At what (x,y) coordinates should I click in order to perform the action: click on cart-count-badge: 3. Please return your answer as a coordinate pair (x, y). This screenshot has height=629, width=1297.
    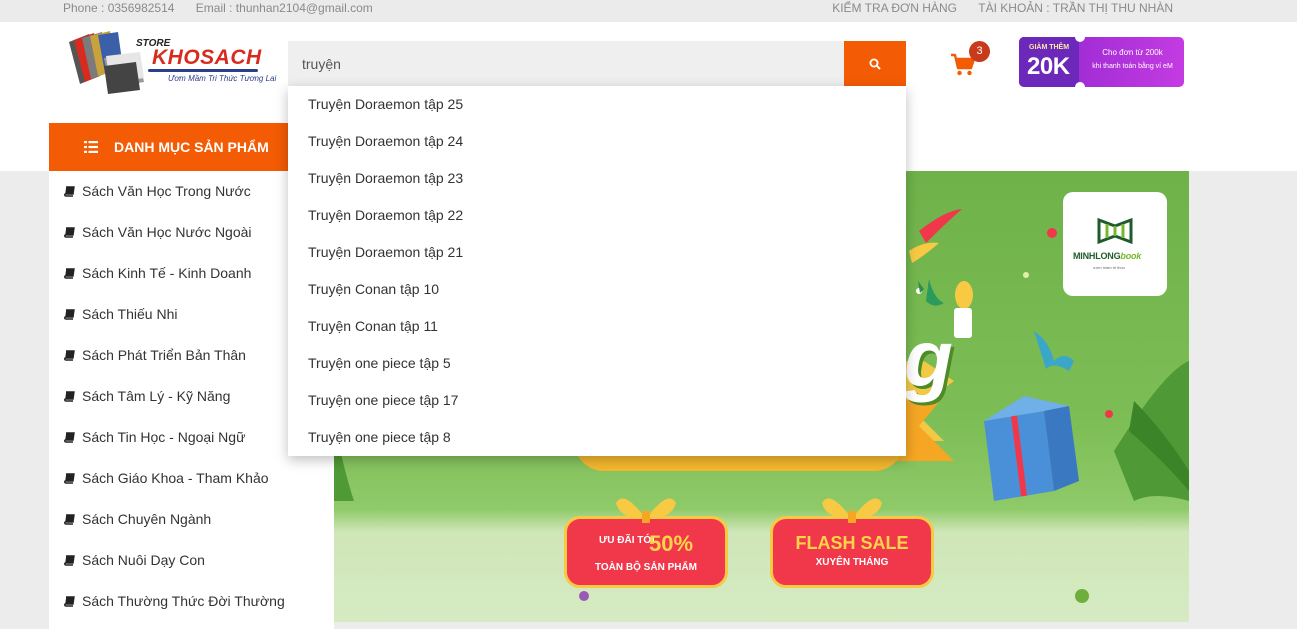
    Looking at the image, I should click on (979, 51).